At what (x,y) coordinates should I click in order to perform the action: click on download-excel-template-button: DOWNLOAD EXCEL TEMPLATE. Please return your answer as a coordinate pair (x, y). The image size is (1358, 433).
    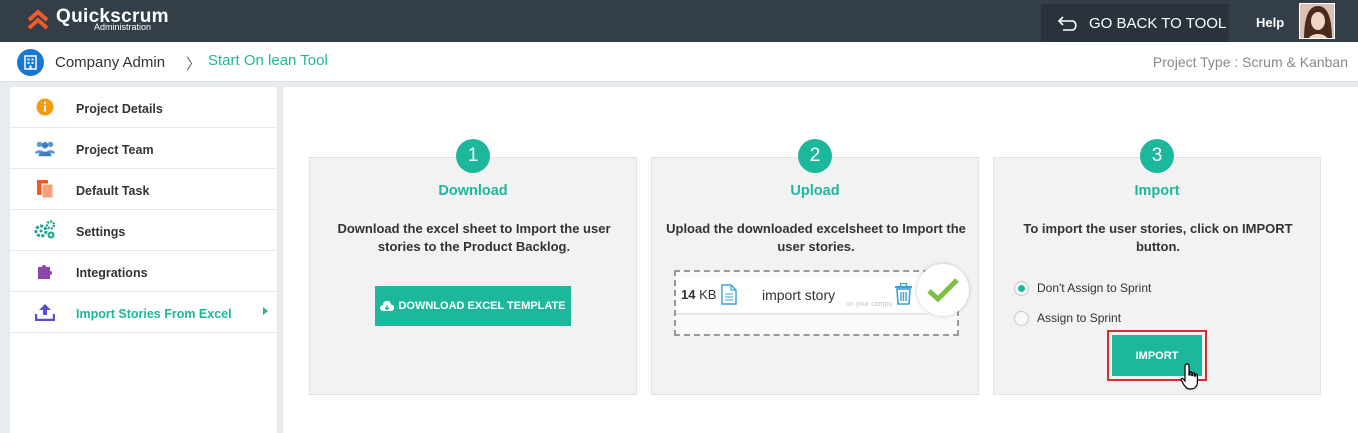
    Looking at the image, I should click on (473, 306).